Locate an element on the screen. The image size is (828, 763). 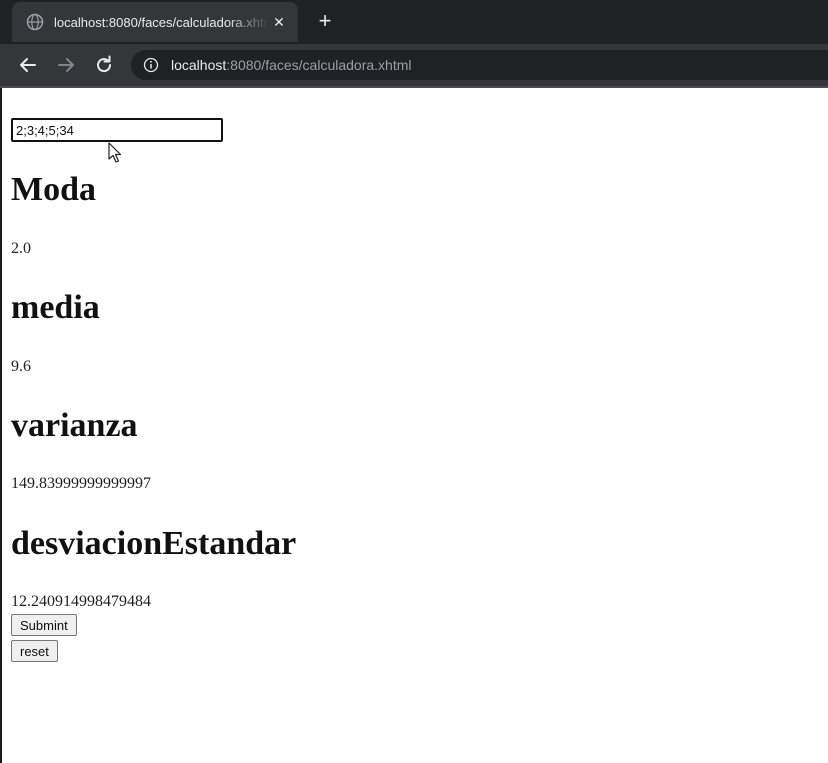
new-tab-button: + is located at coordinates (325, 21).